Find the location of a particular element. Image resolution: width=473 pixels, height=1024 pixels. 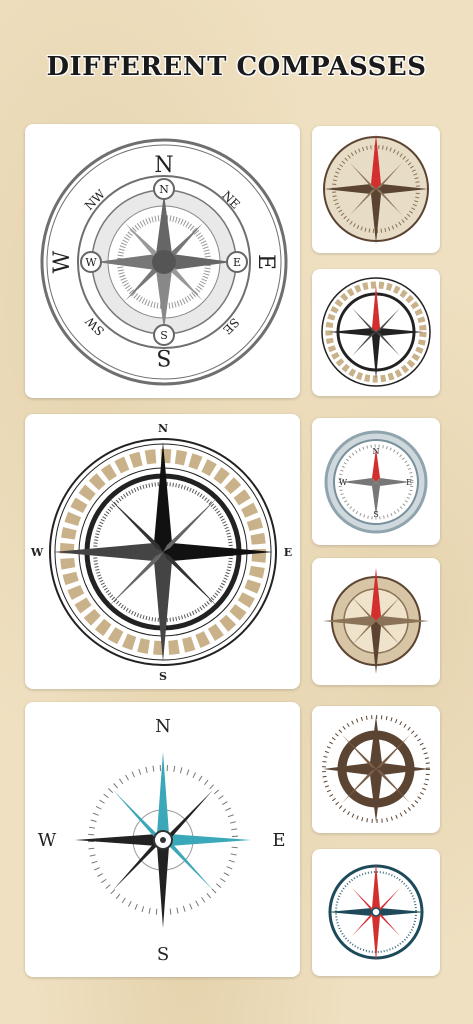

compass-2-image: N S W E is located at coordinates (161, 552).